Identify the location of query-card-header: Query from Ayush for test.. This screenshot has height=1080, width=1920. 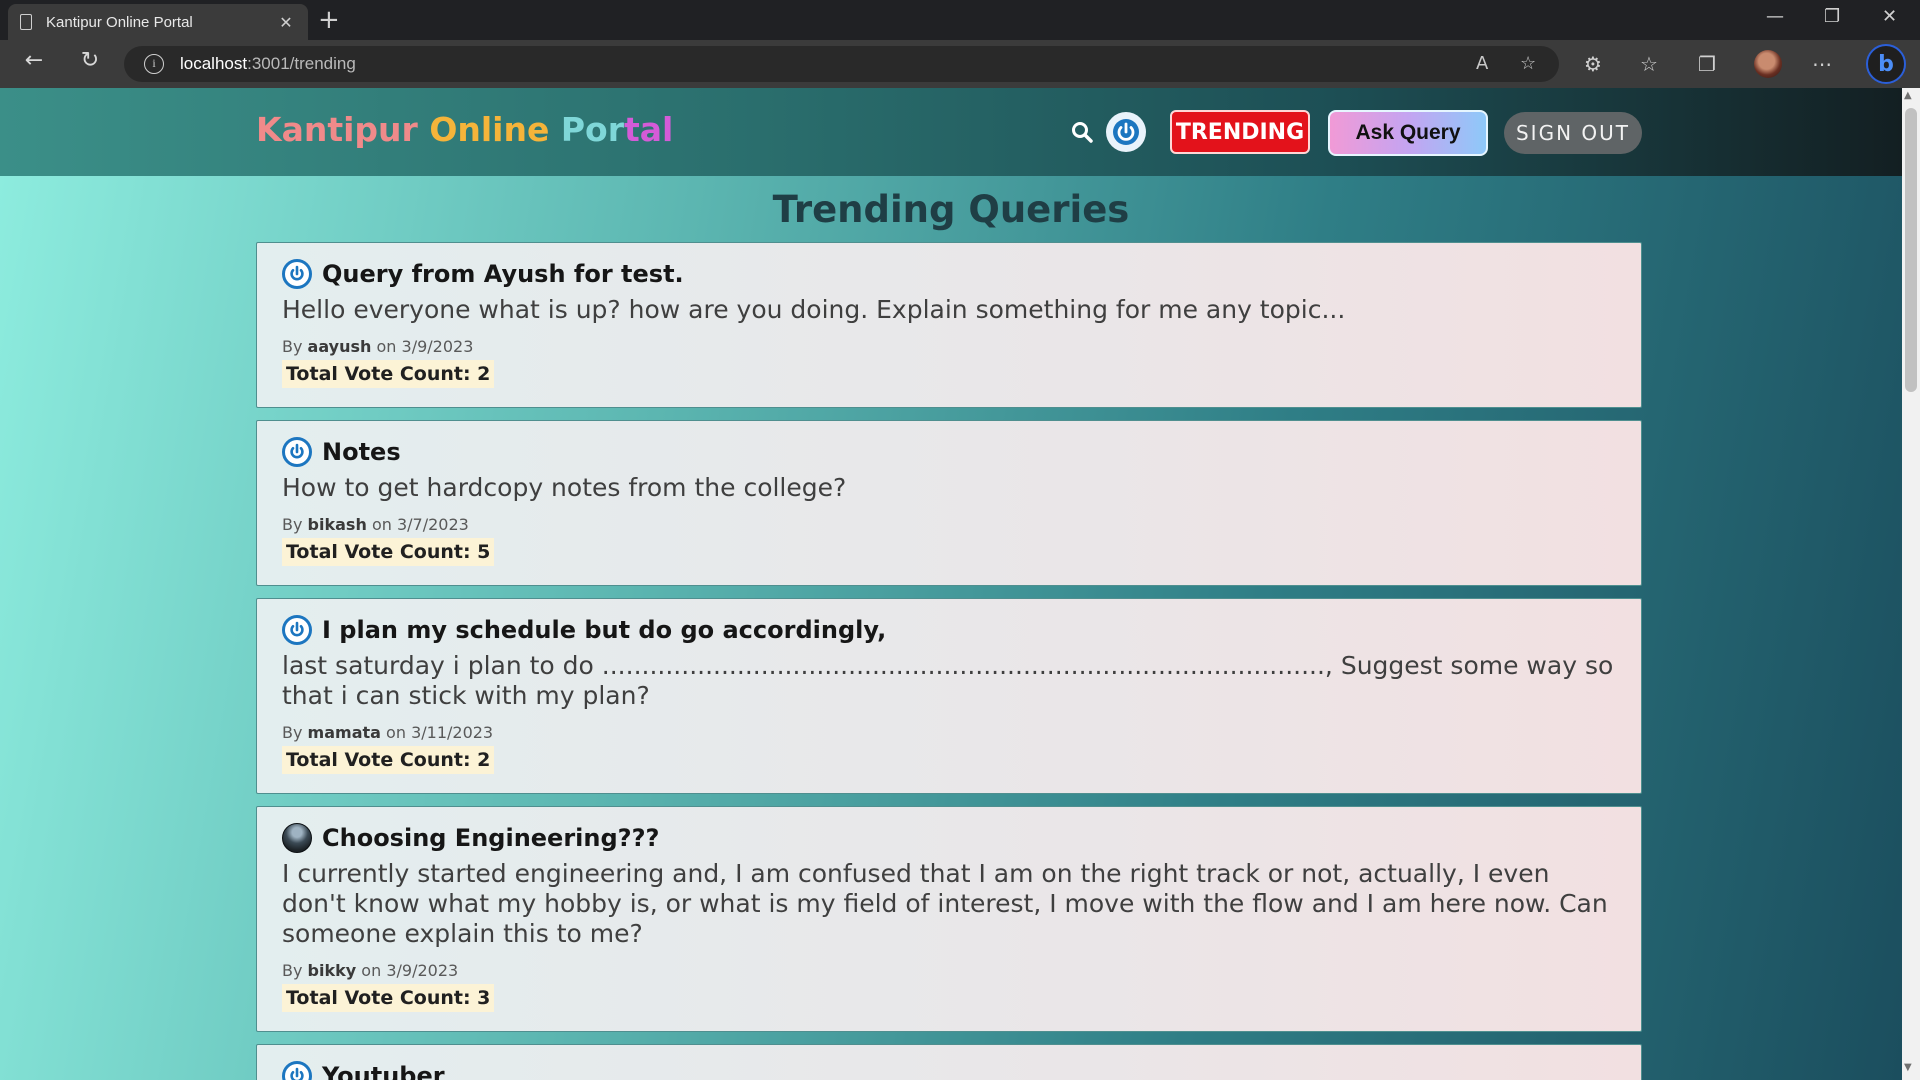
(949, 274).